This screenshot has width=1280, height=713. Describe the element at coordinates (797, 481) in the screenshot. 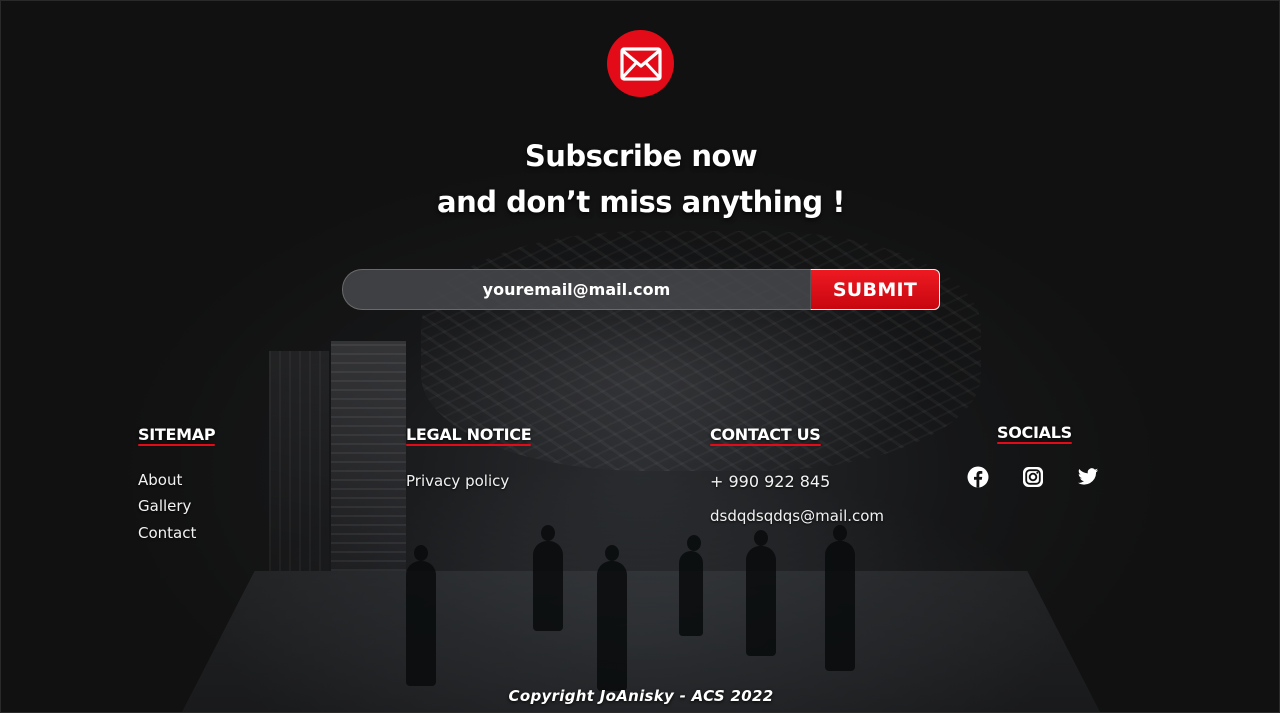

I see `contact-phone: + 990 922 845` at that location.